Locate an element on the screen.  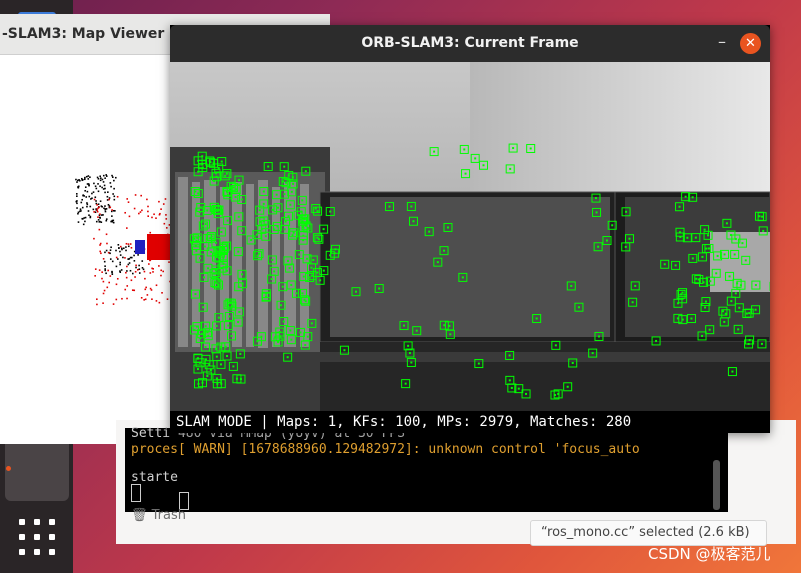
minimize-button: – is located at coordinates (722, 43).